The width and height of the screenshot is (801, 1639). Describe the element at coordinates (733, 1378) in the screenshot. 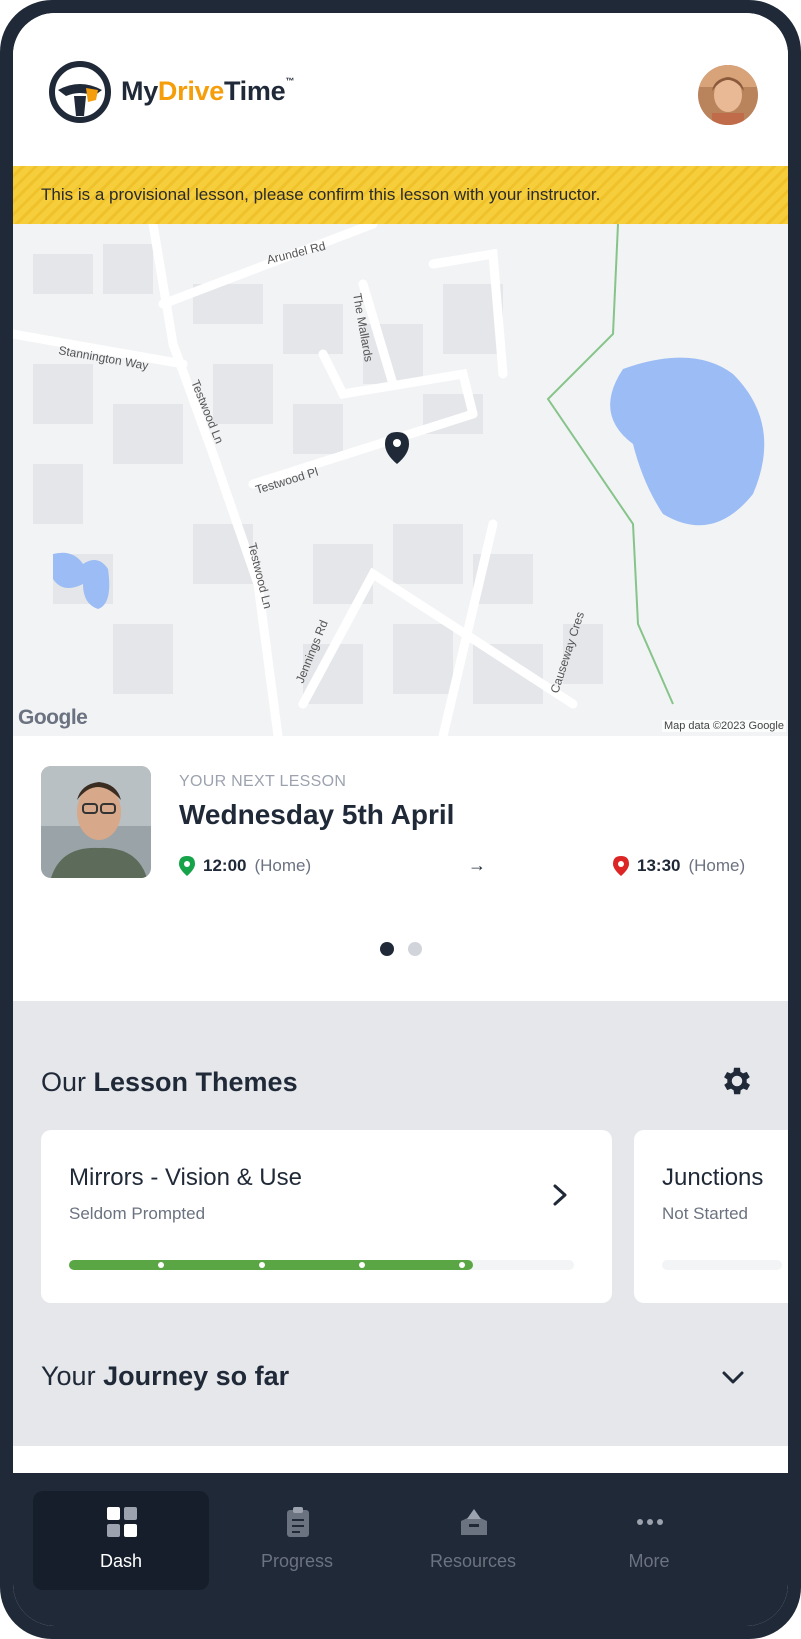

I see `chevron-down-icon` at that location.